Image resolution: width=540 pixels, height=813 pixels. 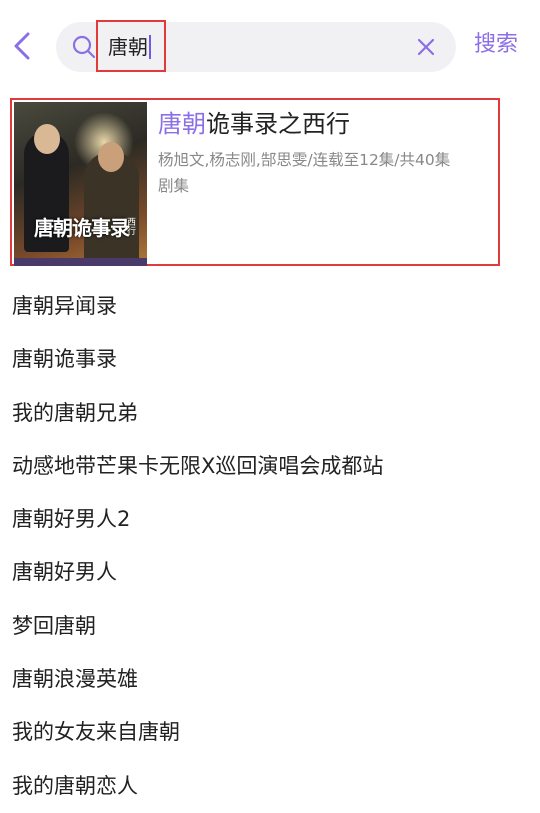 What do you see at coordinates (270, 786) in the screenshot?
I see `suggestion-item: 我的唐朝恋人` at bounding box center [270, 786].